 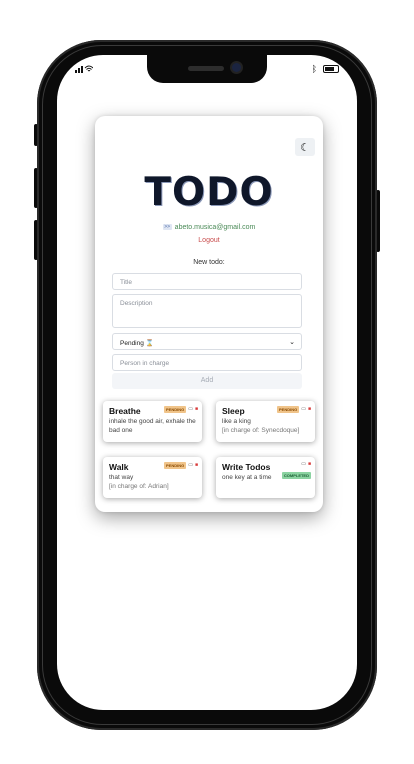 What do you see at coordinates (152, 426) in the screenshot?
I see `todo-description: inhale the good air, exhale the bad one` at bounding box center [152, 426].